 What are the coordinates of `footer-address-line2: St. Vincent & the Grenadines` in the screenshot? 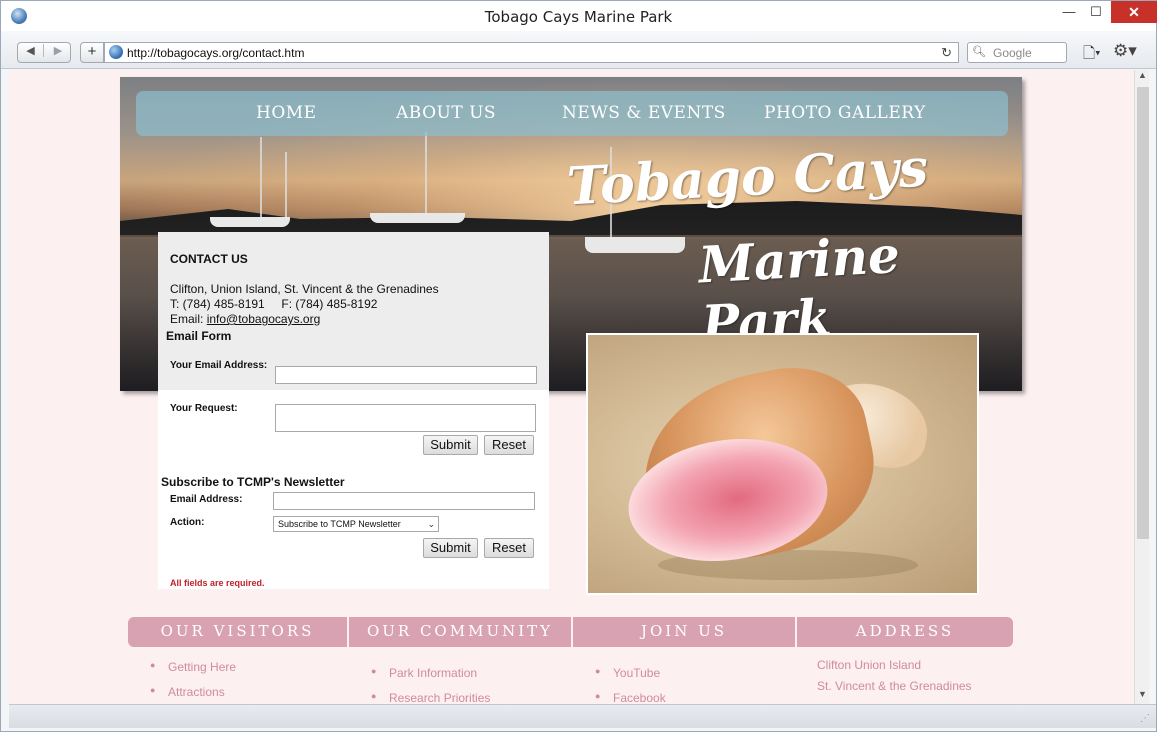 It's located at (894, 686).